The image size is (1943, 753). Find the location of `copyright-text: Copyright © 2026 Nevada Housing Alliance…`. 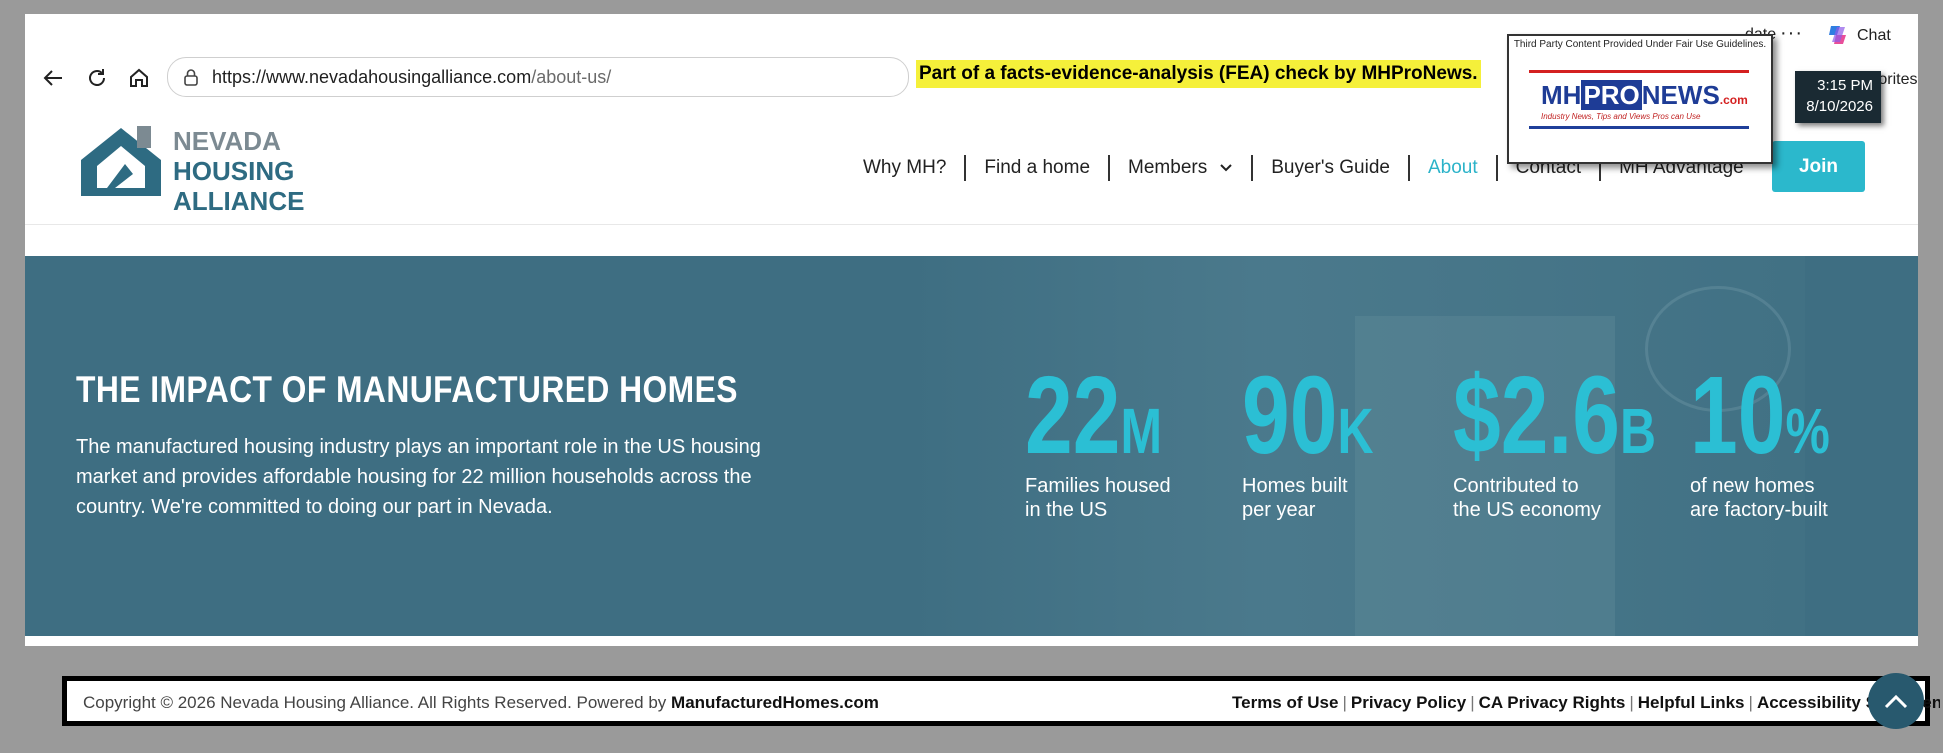

copyright-text: Copyright © 2026 Nevada Housing Alliance… is located at coordinates (481, 702).